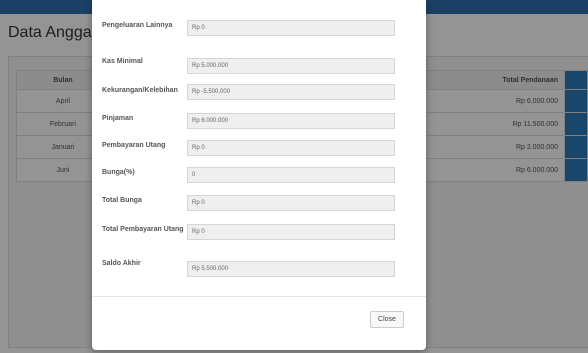 The width and height of the screenshot is (588, 353). I want to click on total-pembayaran-utang-field: Rp 0, so click(291, 232).